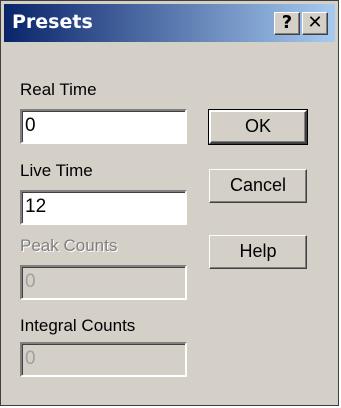 The width and height of the screenshot is (341, 408). I want to click on real-time-label: Real Time, so click(58, 89).